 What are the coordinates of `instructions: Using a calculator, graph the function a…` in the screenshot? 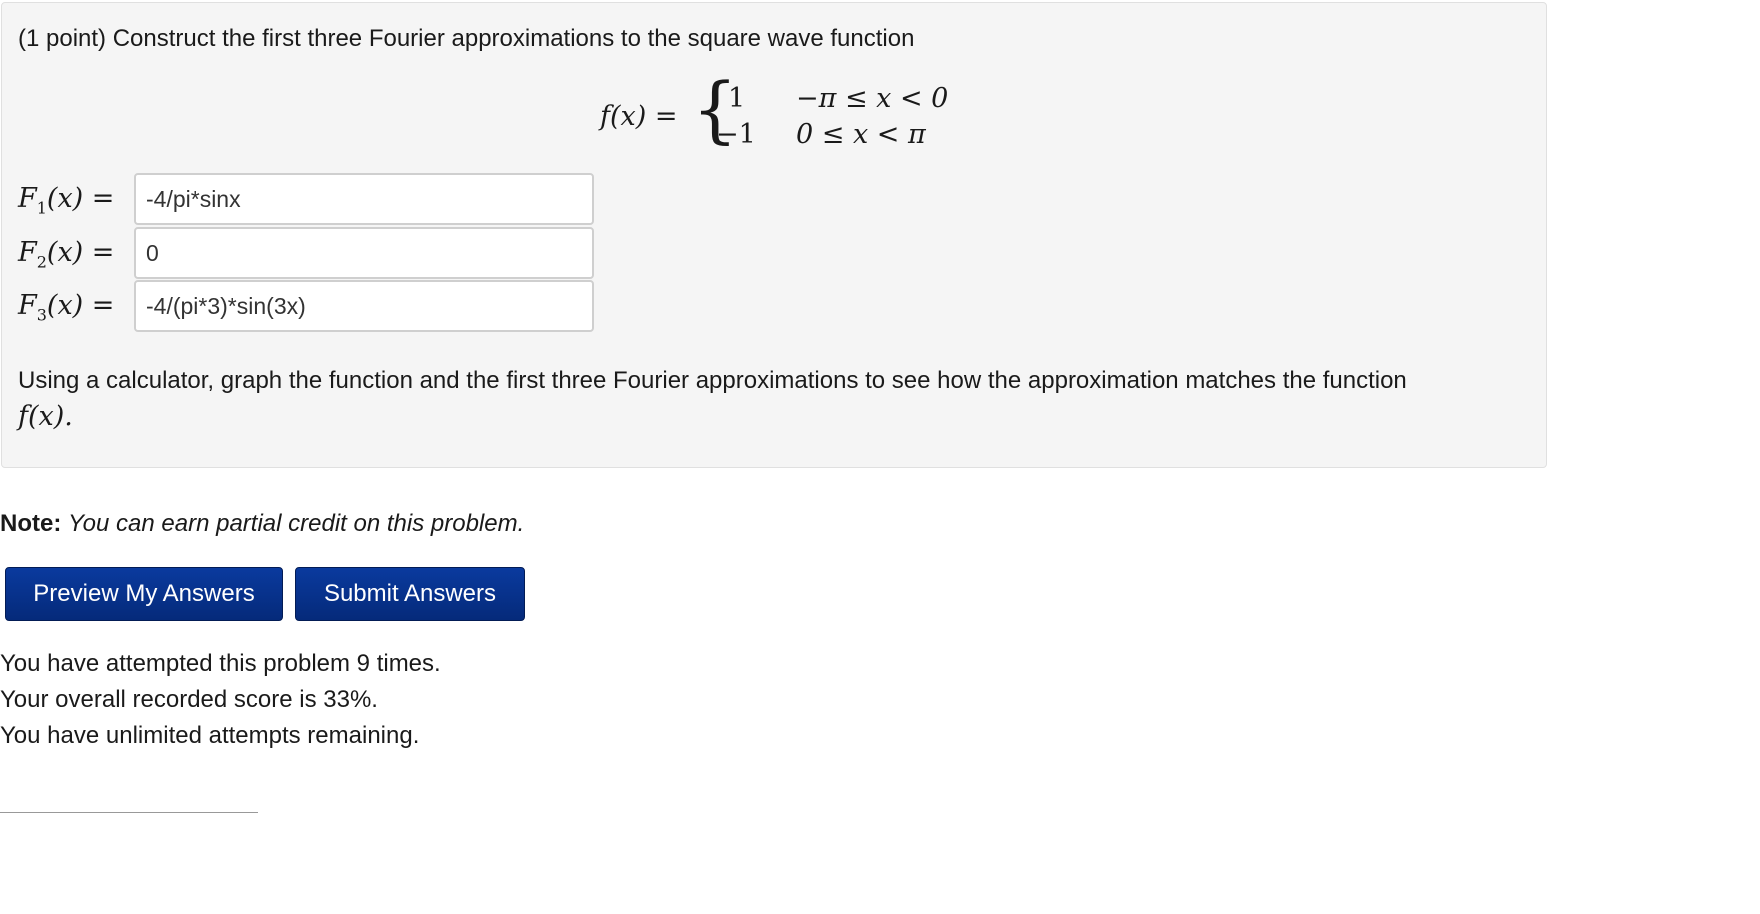 It's located at (768, 399).